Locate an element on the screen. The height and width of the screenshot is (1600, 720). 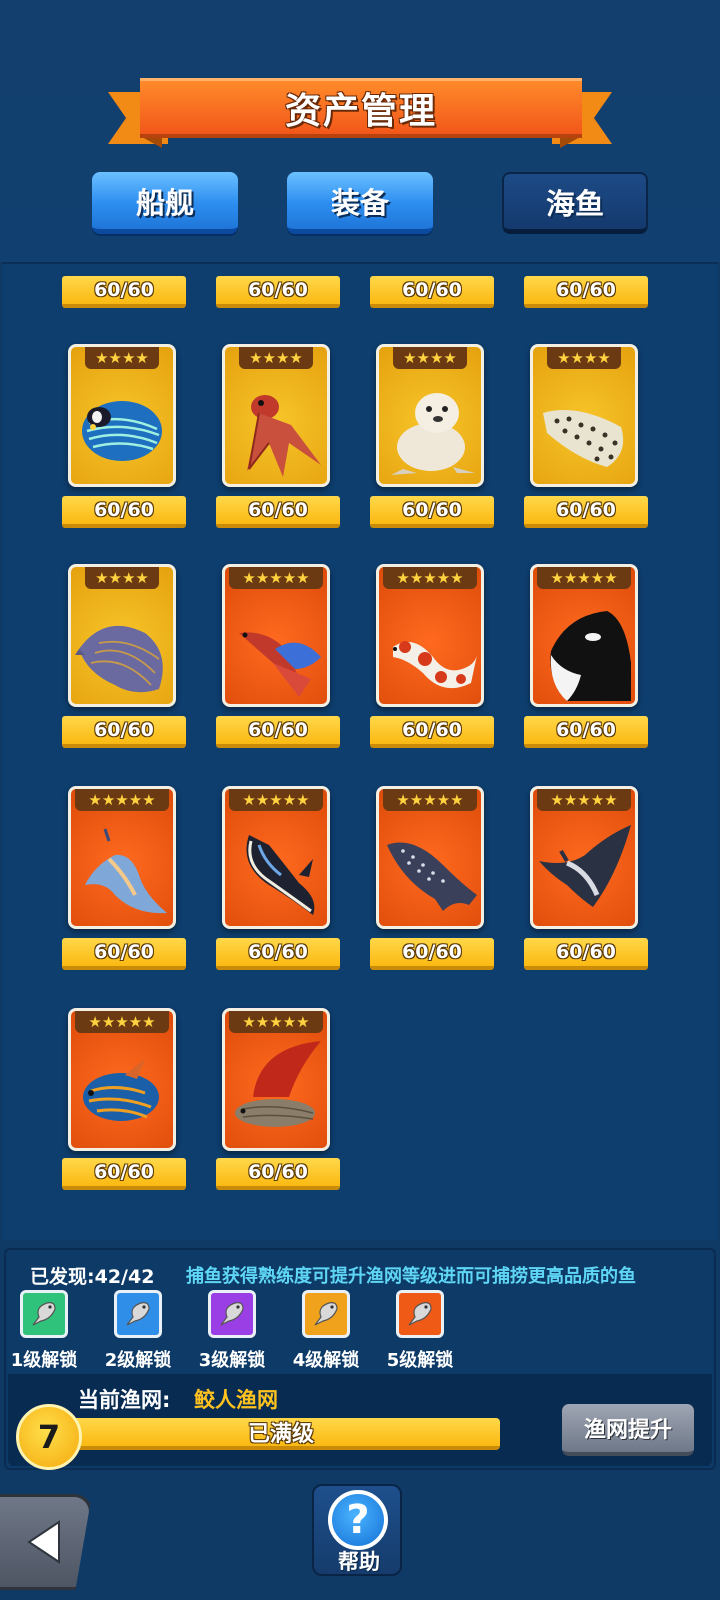
batfish-icon is located at coordinates (284, 436).